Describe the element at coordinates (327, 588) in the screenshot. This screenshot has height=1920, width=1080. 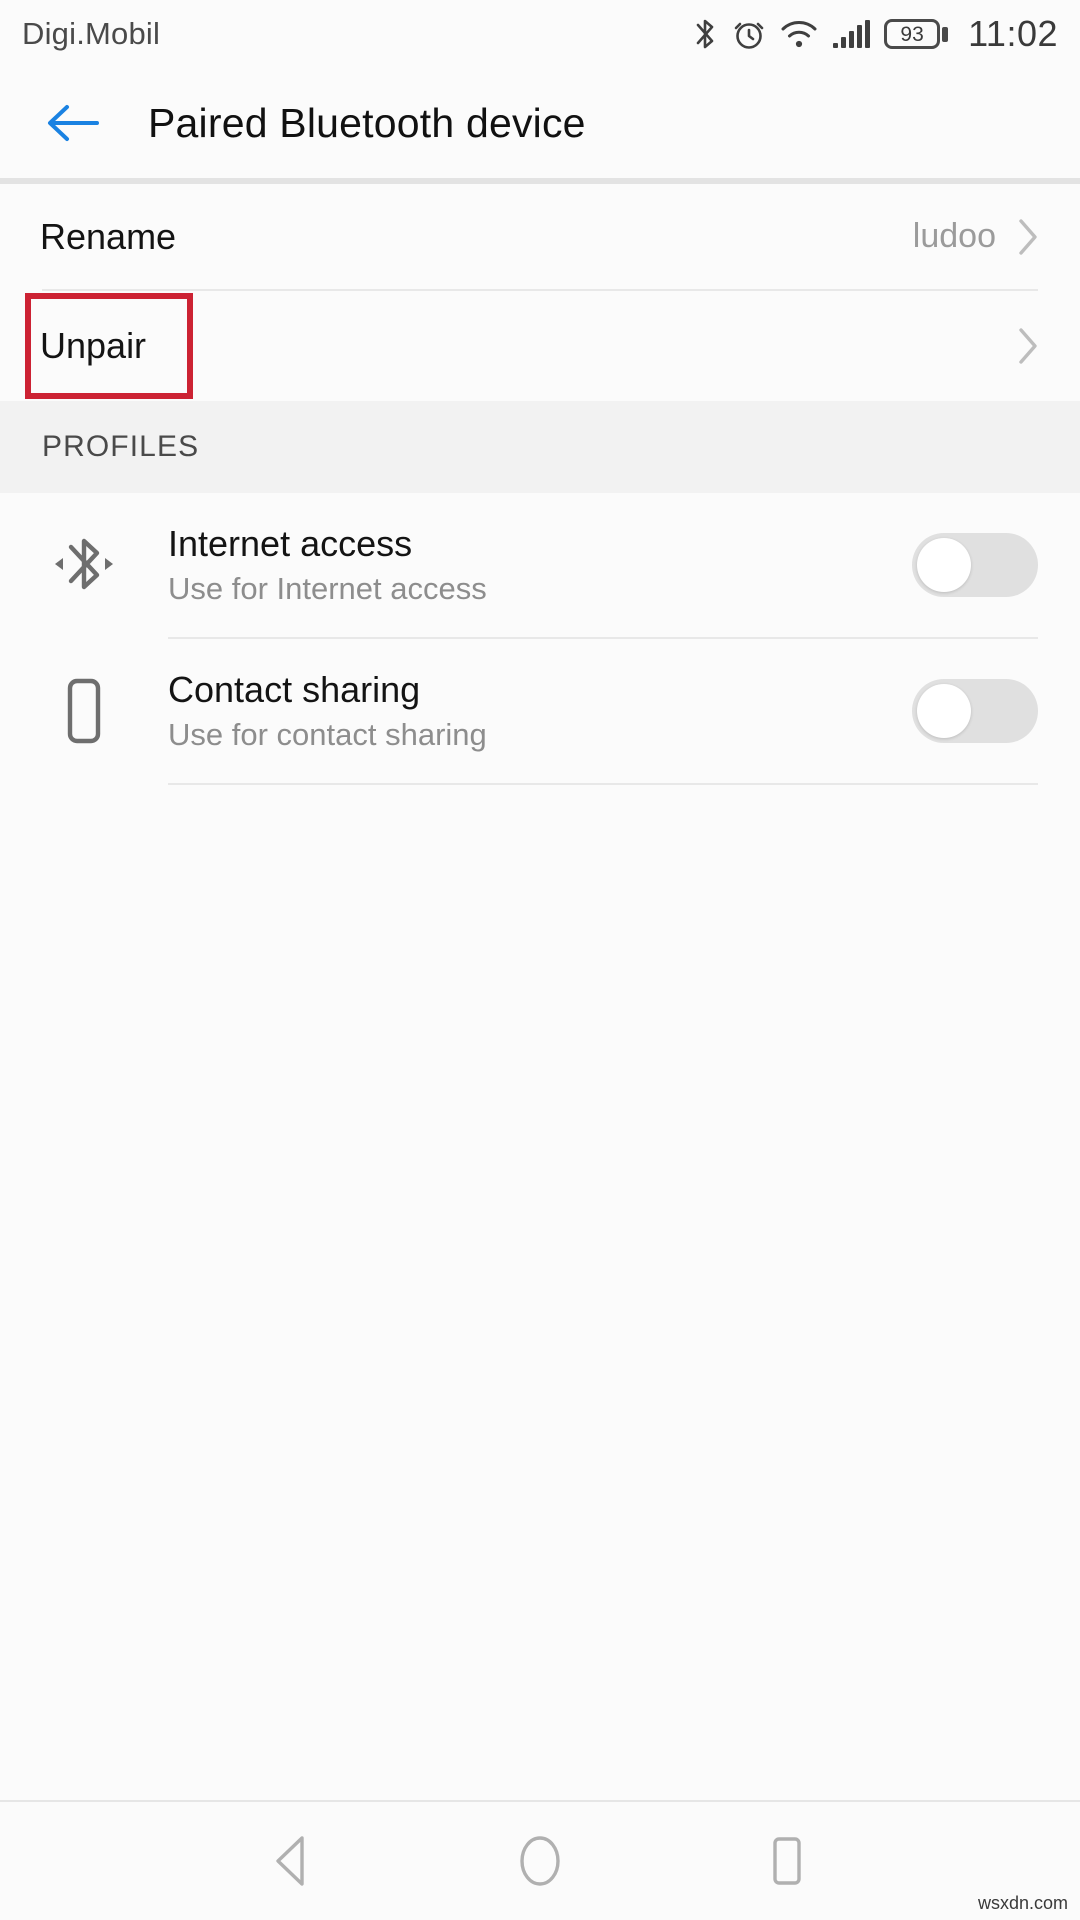
I see `profile-subtitle: Use for Internet access` at that location.